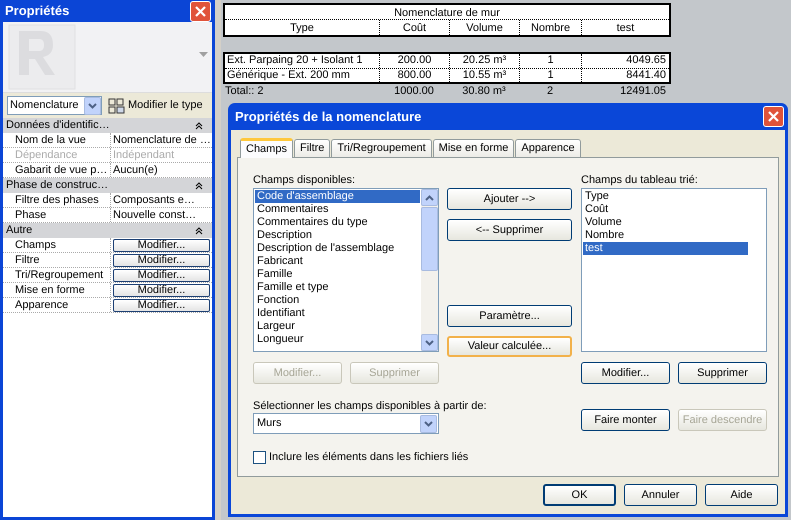 This screenshot has width=791, height=520. What do you see at coordinates (579, 495) in the screenshot?
I see `dialog-button: OK` at bounding box center [579, 495].